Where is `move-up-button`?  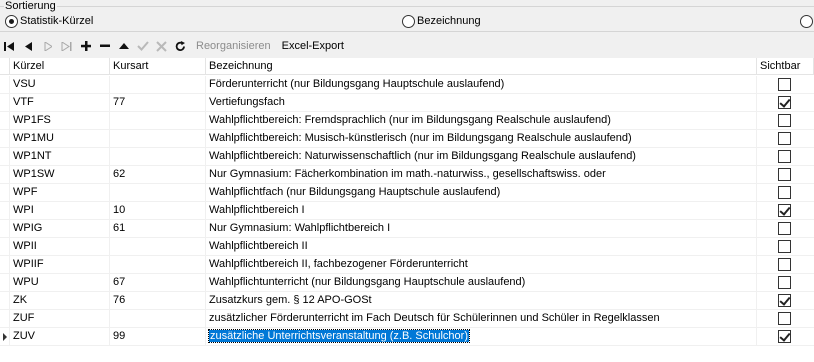 move-up-button is located at coordinates (123, 46).